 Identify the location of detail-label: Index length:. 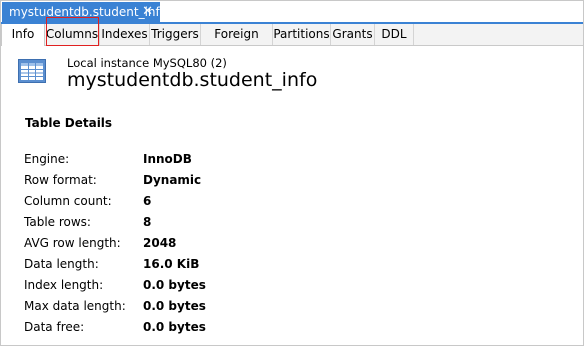
(64, 285).